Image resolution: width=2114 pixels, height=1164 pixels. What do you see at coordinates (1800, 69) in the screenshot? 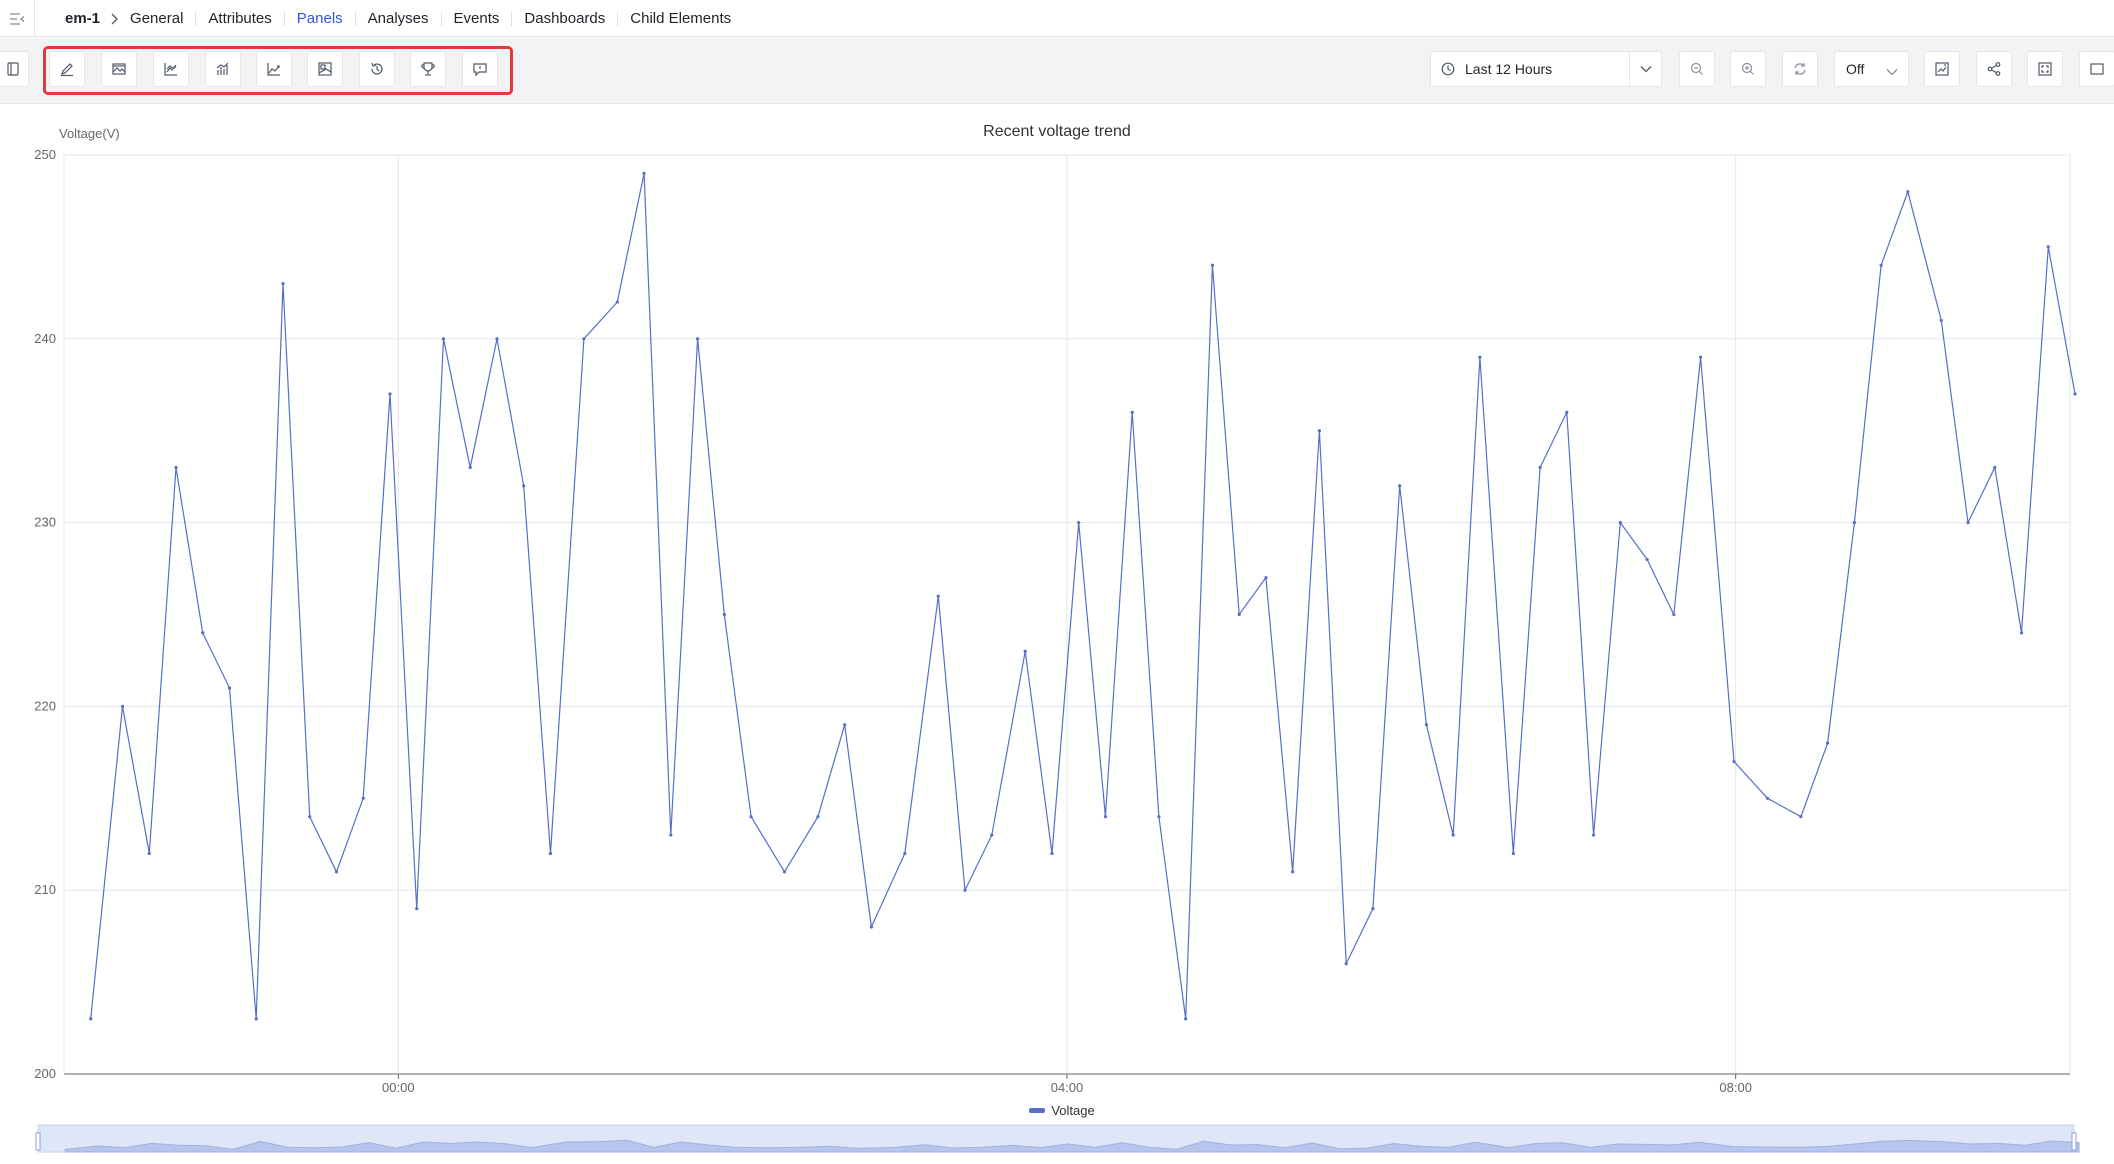
I see `refresh-button` at bounding box center [1800, 69].